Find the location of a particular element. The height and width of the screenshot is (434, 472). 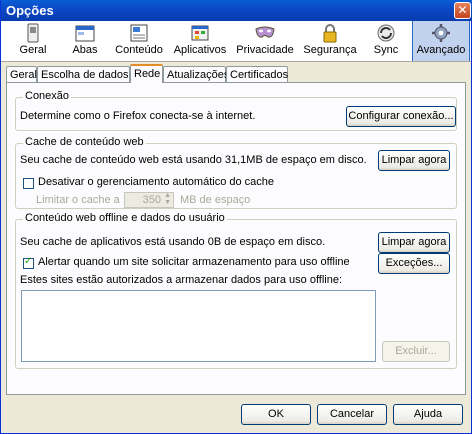

toolbar-item-abas: Abas is located at coordinates (85, 41).